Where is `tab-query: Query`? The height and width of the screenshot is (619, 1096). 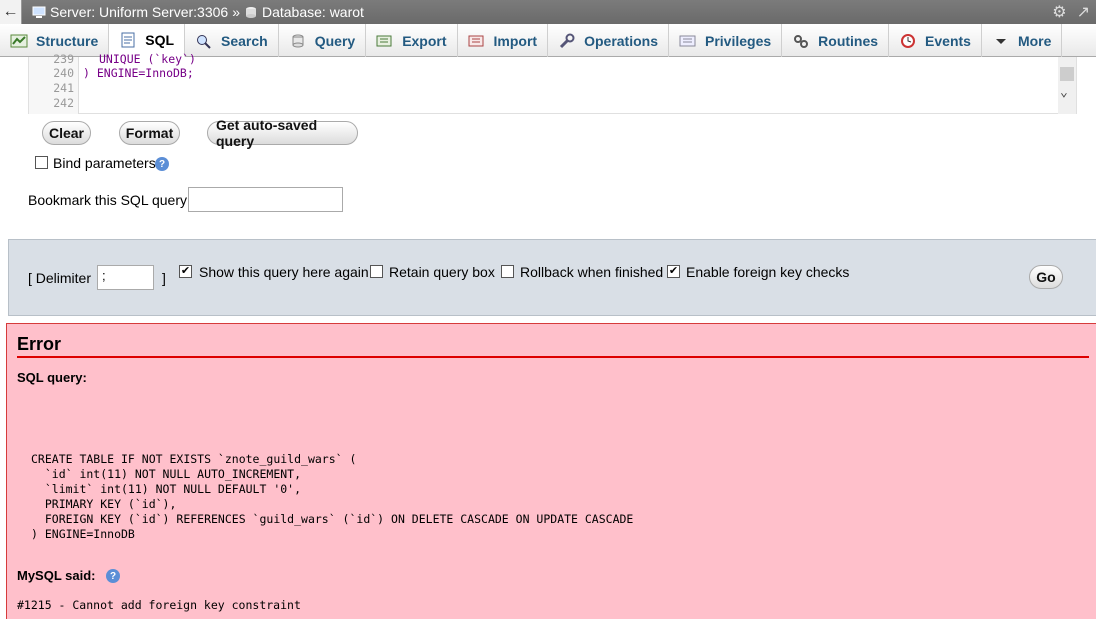
tab-query: Query is located at coordinates (323, 40).